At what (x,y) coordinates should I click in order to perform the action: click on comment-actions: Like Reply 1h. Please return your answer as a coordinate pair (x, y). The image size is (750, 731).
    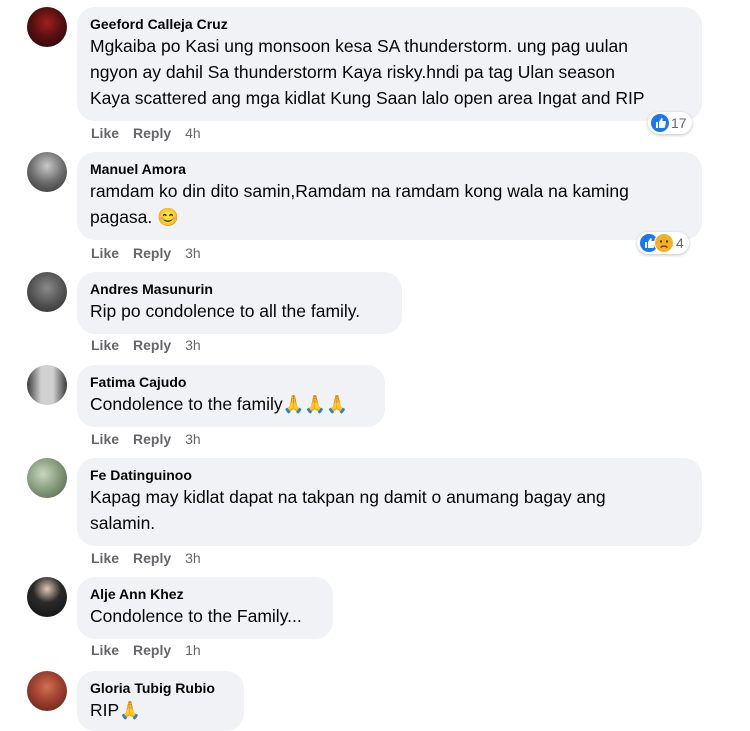
    Looking at the image, I should click on (146, 650).